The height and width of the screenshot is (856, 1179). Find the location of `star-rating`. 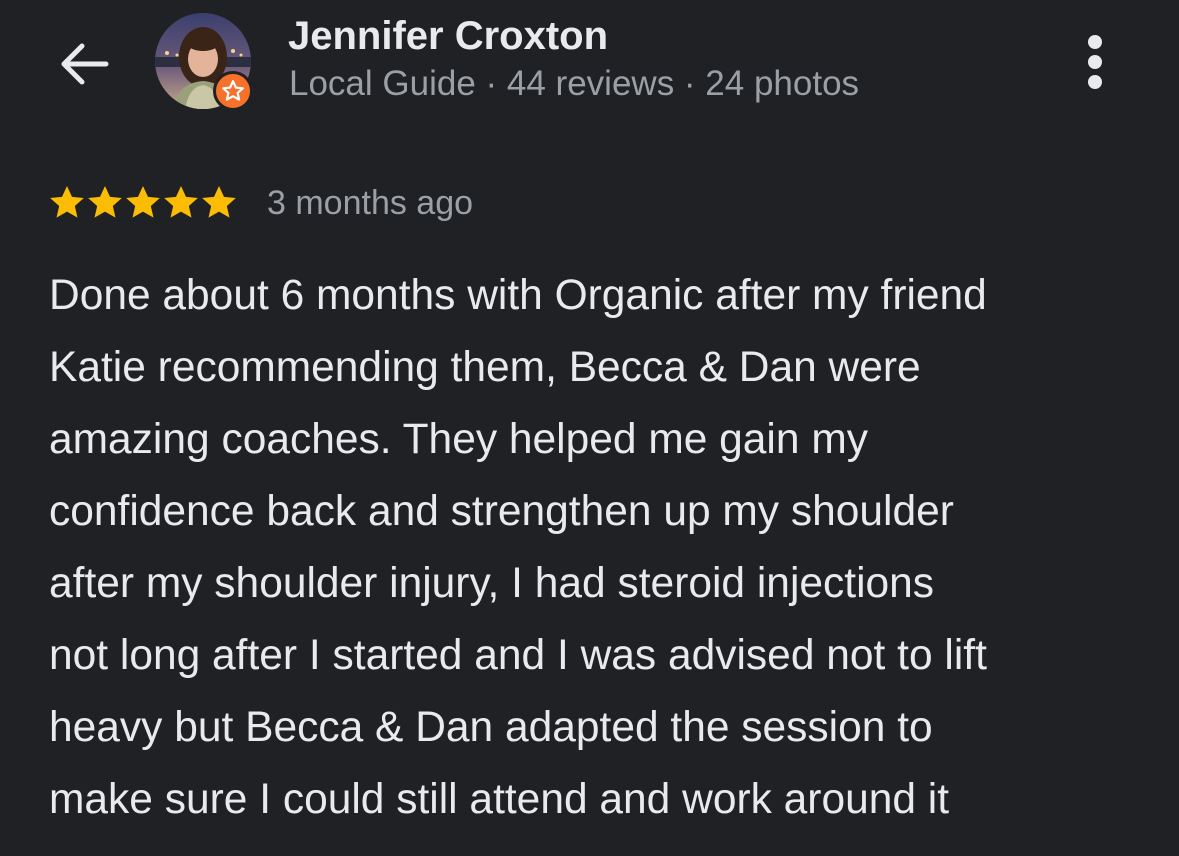

star-rating is located at coordinates (142, 203).